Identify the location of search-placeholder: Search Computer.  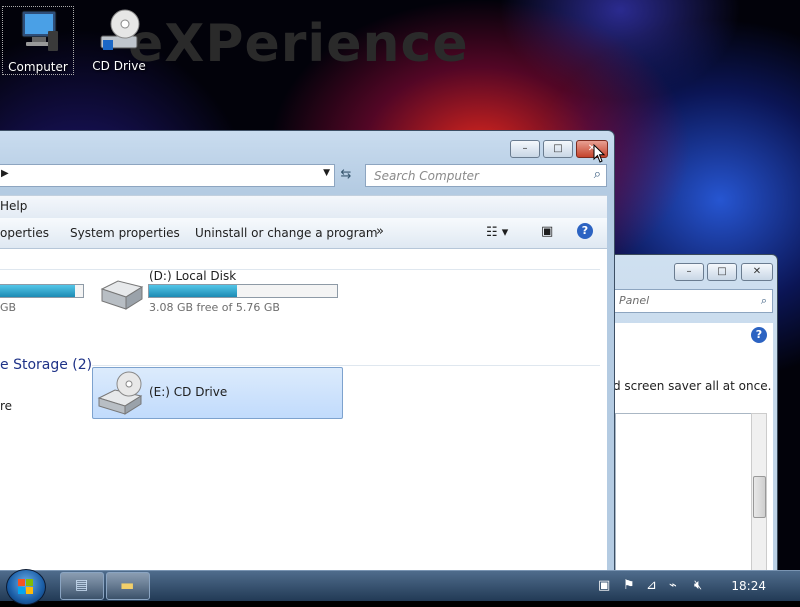
(426, 176).